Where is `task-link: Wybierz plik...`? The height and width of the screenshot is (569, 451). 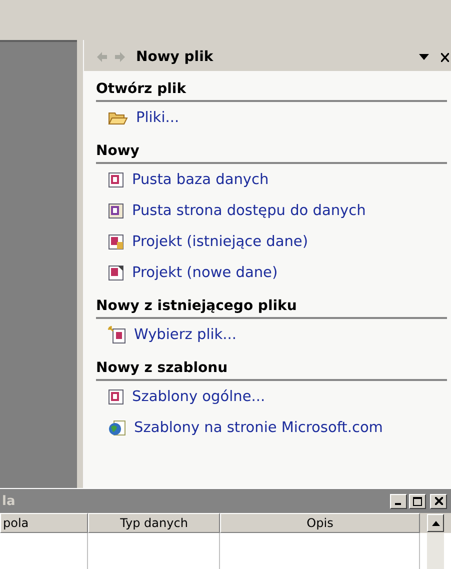 task-link: Wybierz plik... is located at coordinates (185, 334).